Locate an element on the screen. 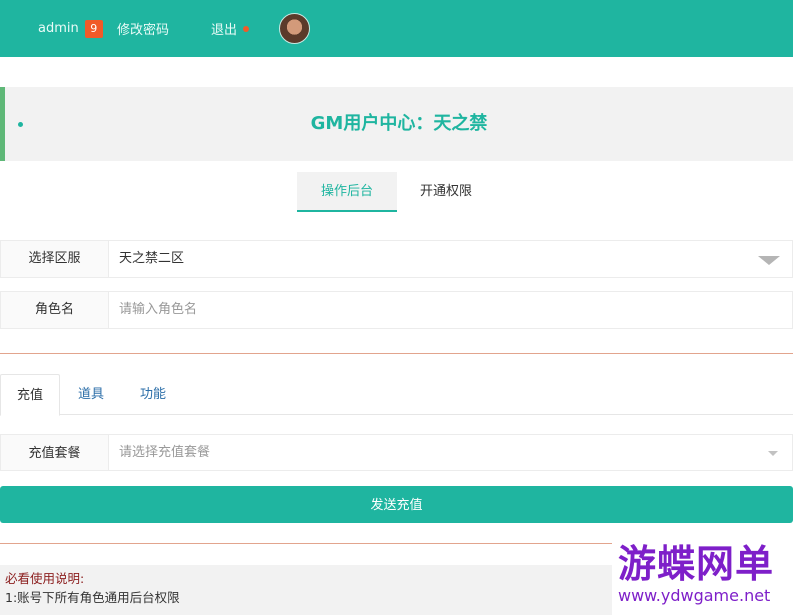  top-bar: admin 9 修改密码 退出 is located at coordinates (396, 28).